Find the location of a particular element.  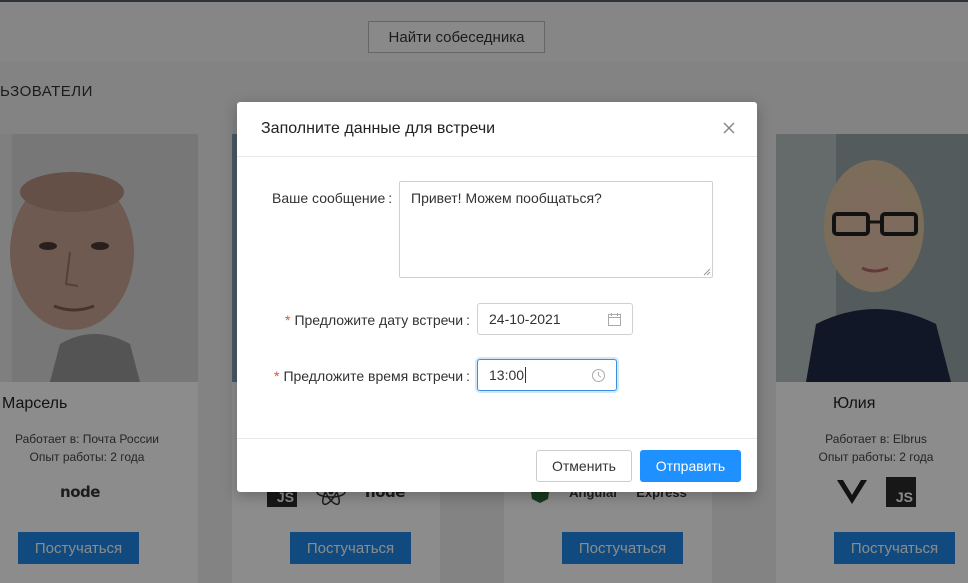

date-value: 24-10-2021 is located at coordinates (525, 319).